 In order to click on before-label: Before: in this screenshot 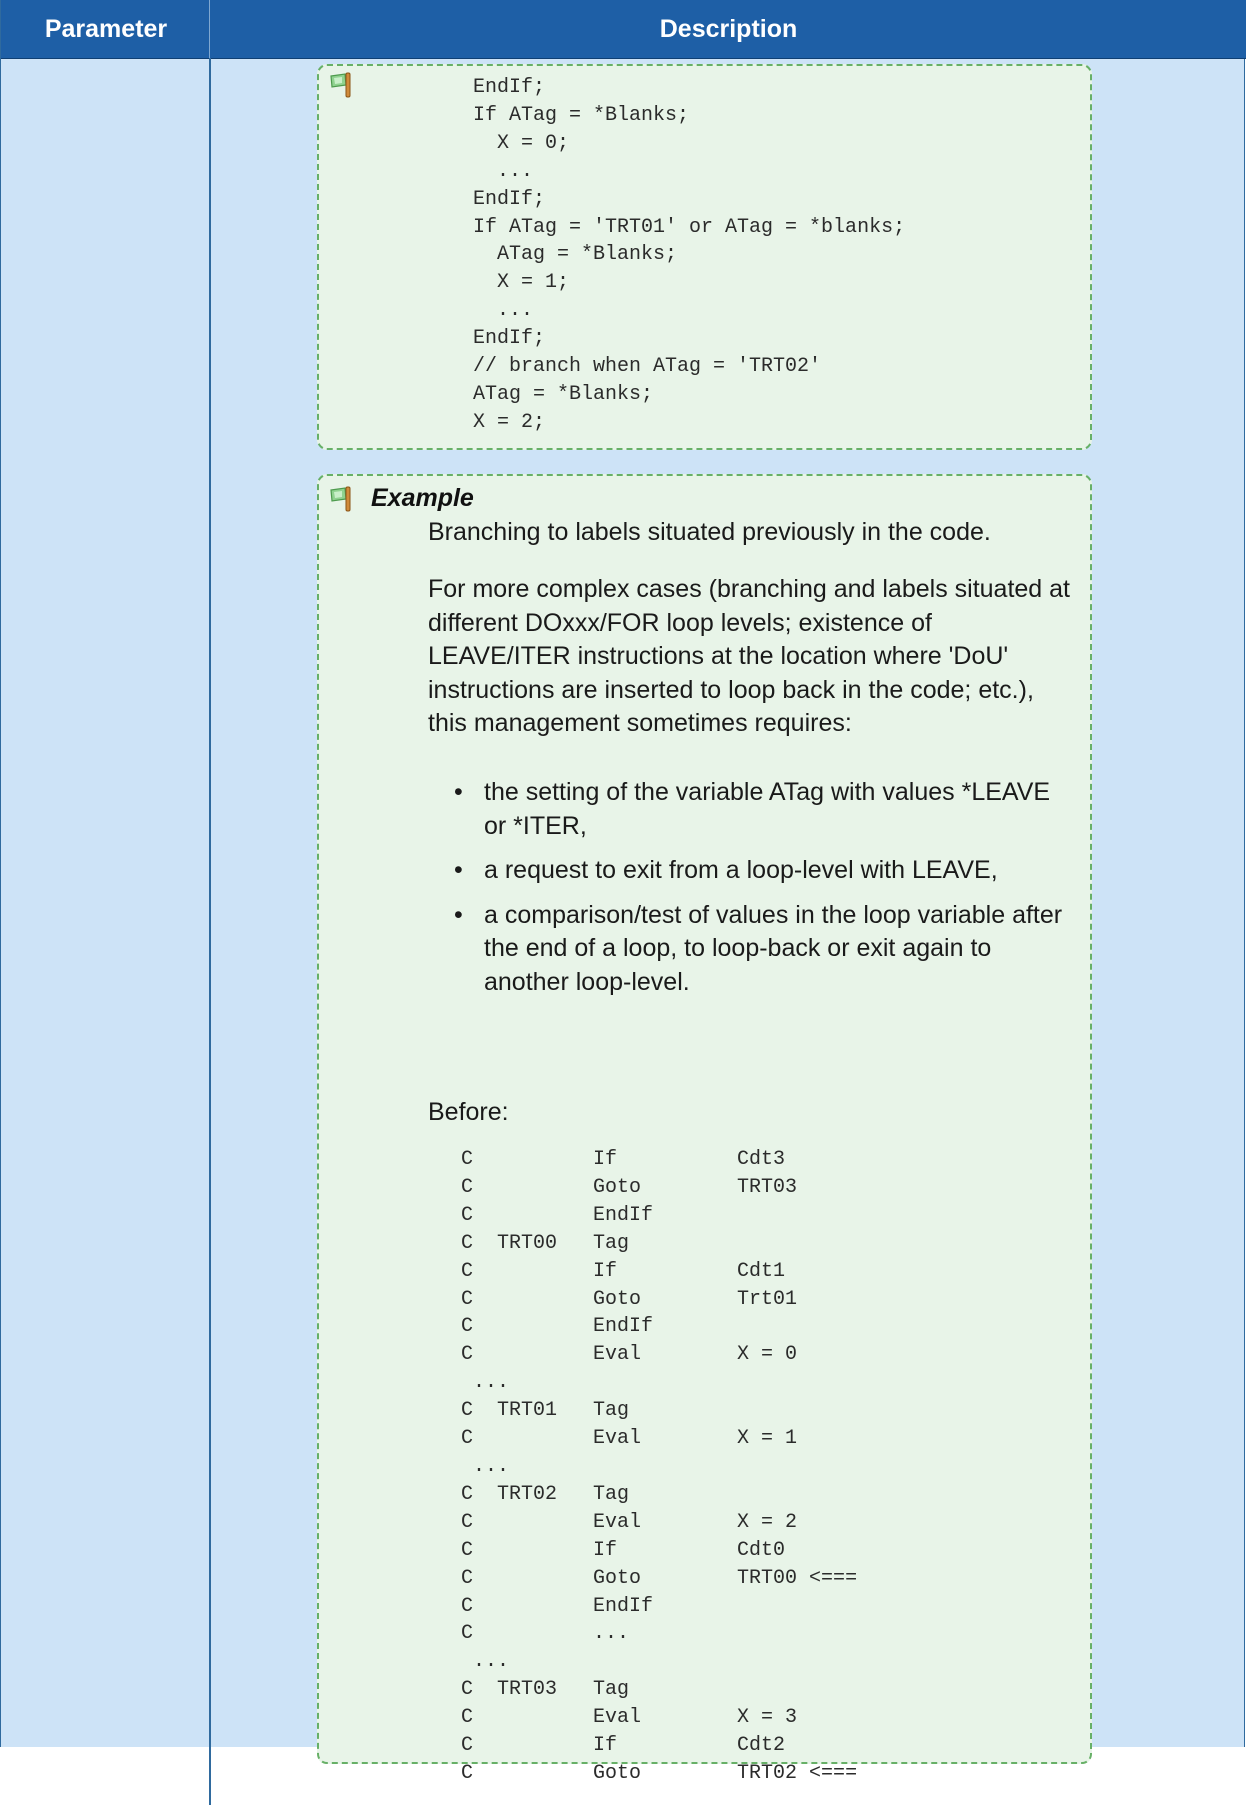, I will do `click(468, 1112)`.